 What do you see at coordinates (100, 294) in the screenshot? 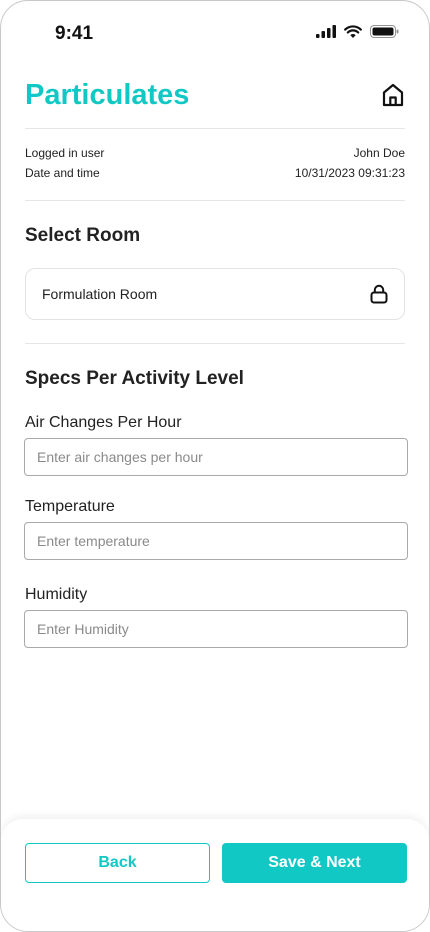
I see `room-select-value: Formulation Room` at bounding box center [100, 294].